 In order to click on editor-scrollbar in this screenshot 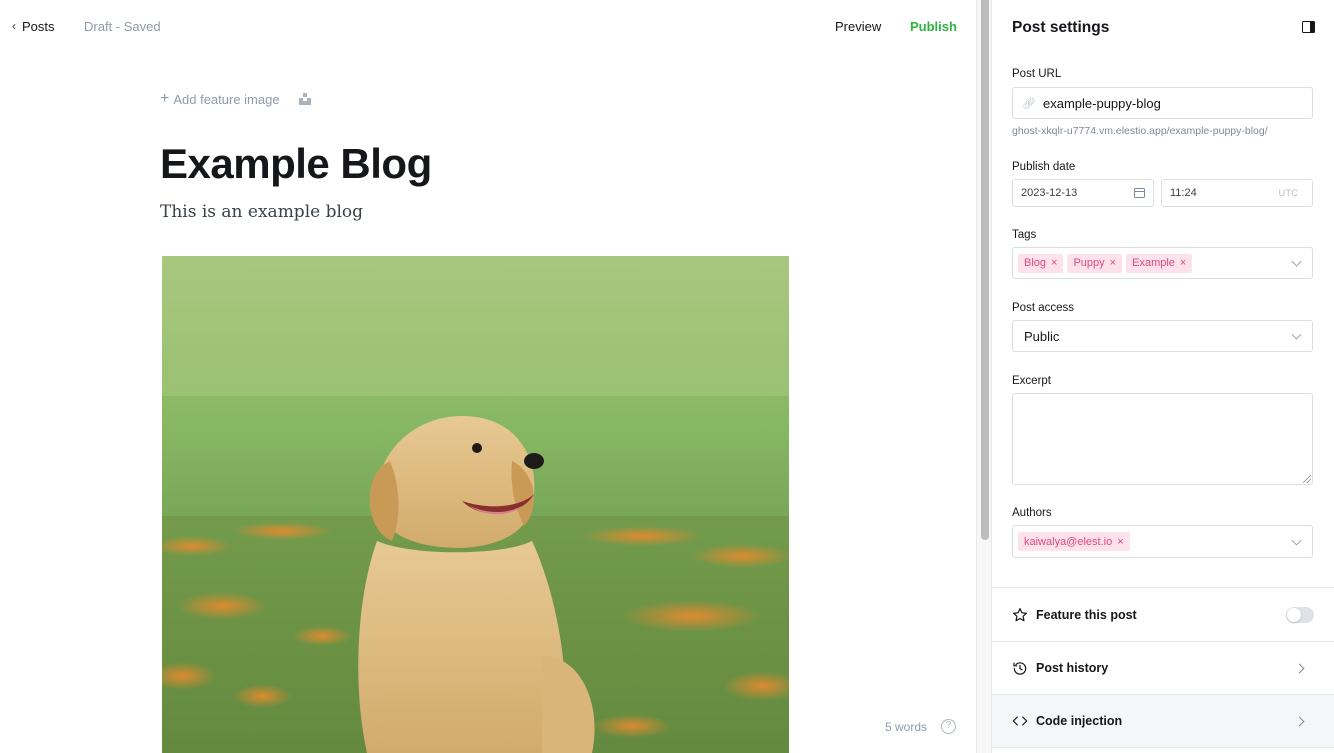, I will do `click(984, 376)`.